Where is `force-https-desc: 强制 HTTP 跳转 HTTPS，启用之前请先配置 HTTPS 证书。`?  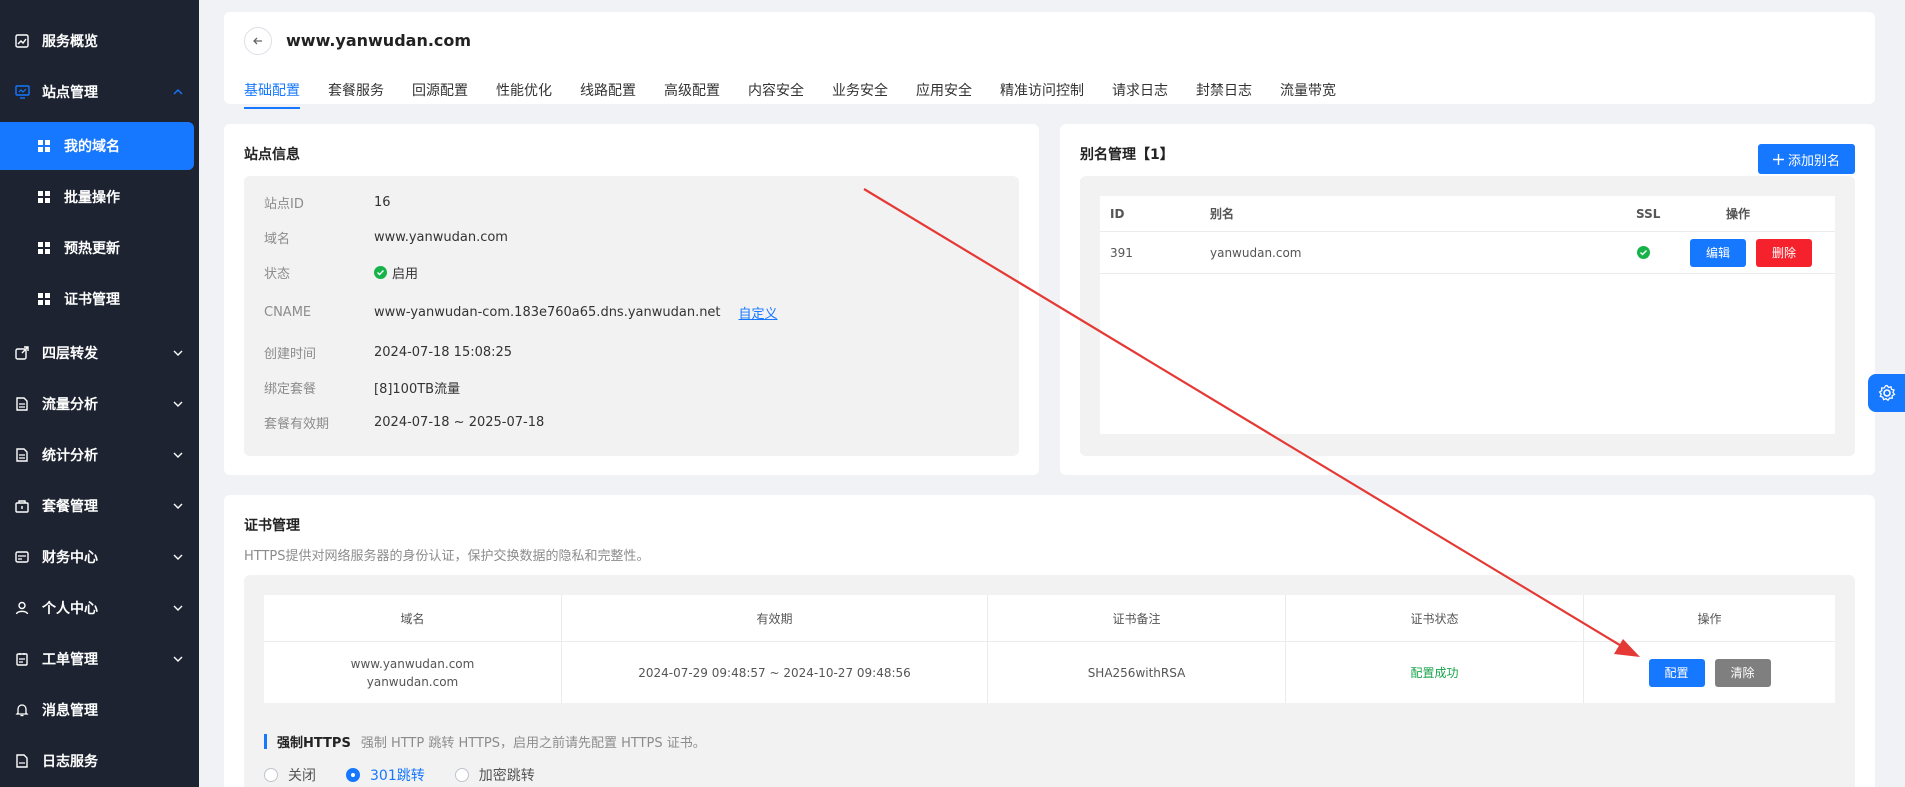
force-https-desc: 强制 HTTP 跳转 HTTPS，启用之前请先配置 HTTPS 证书。 is located at coordinates (533, 743).